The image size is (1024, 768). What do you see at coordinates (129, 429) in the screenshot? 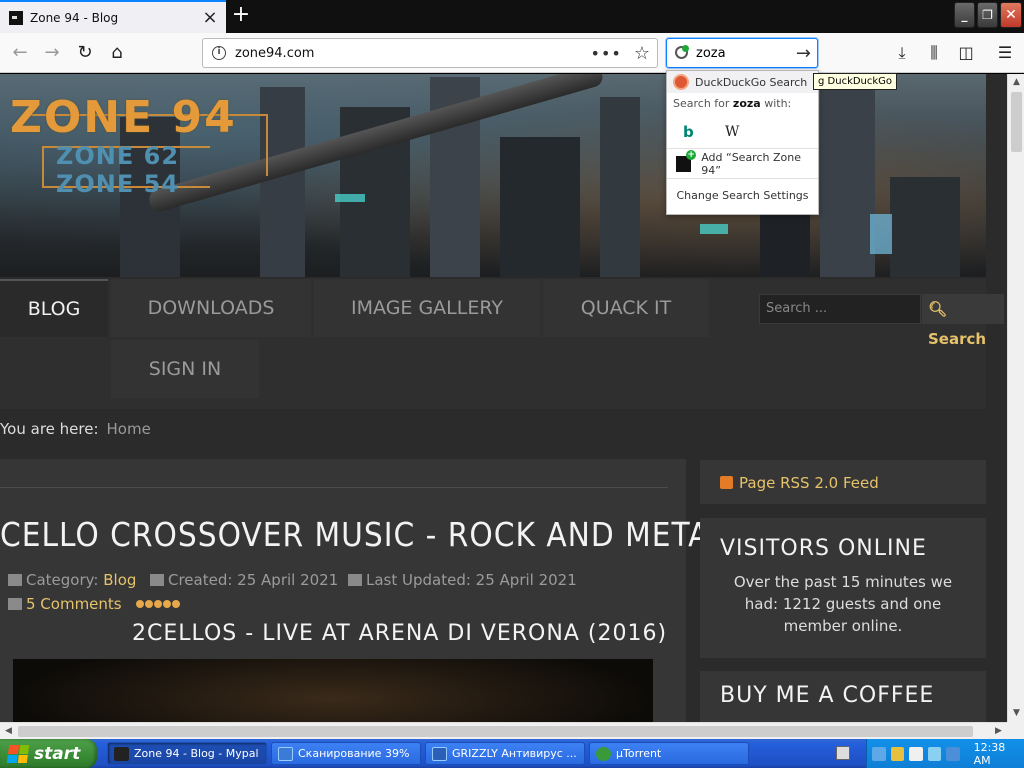
I see `breadcrumb-home-link: Home` at bounding box center [129, 429].